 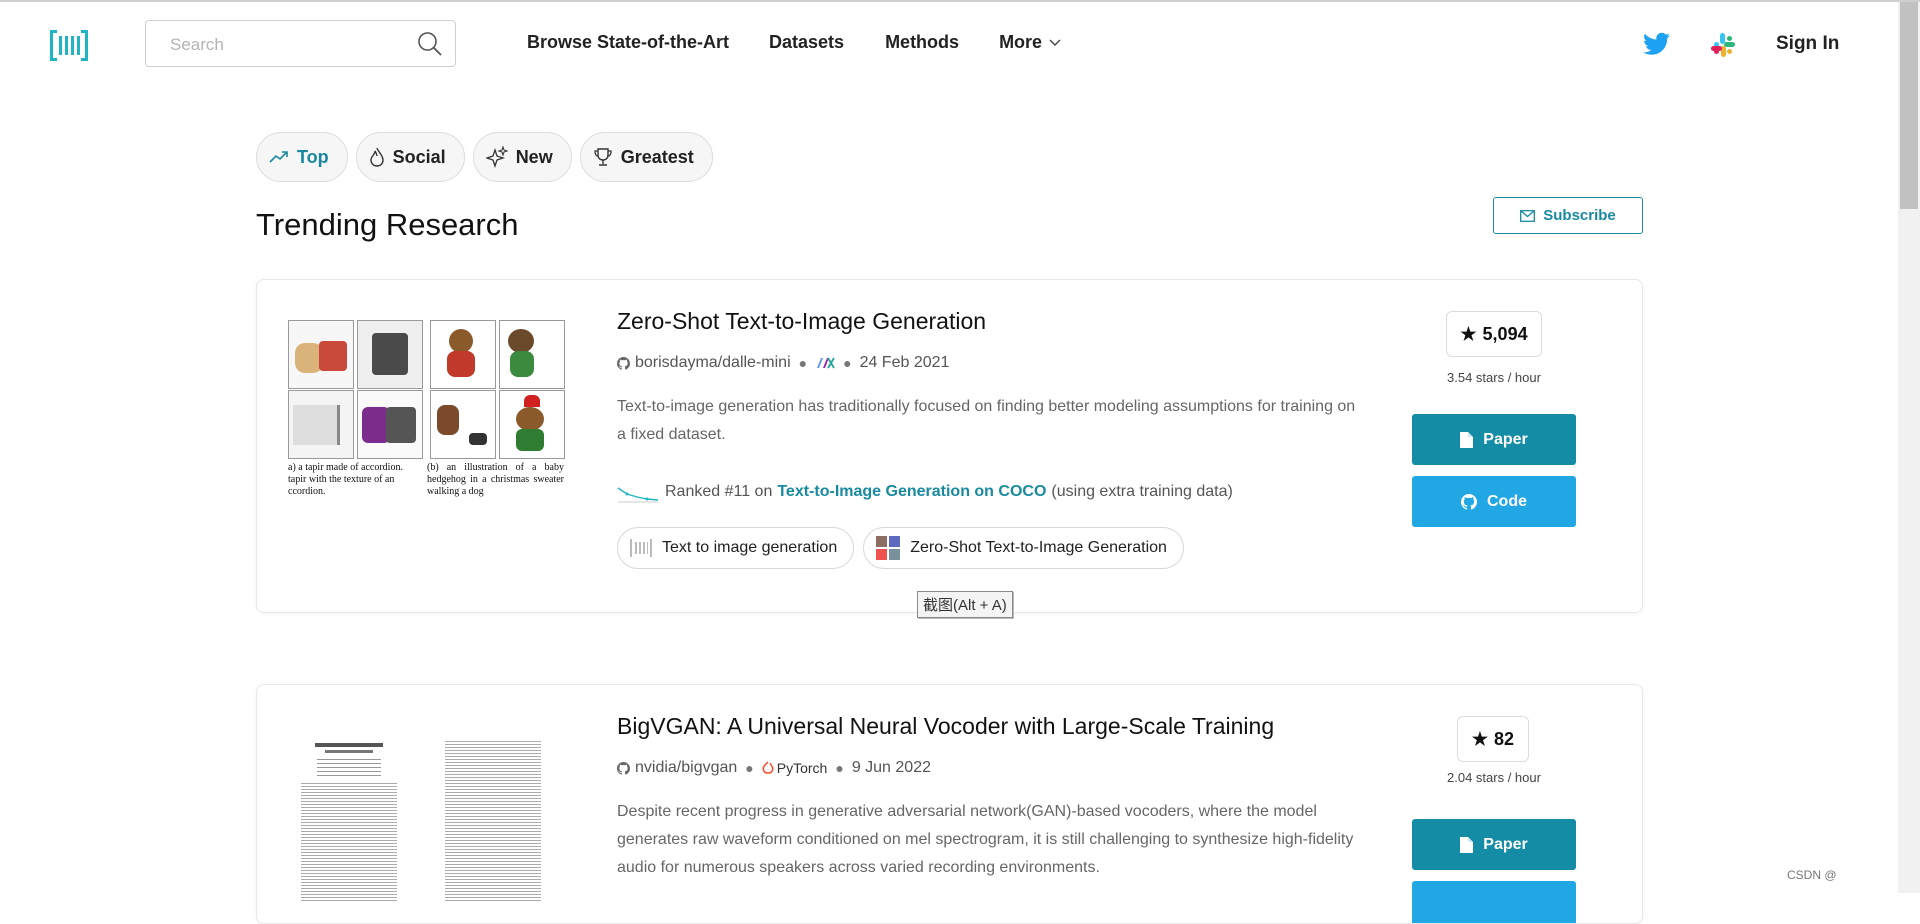 I want to click on paper-meta: nvidia/bigvgan ● PyTorch ● 9 Jun 2022, so click(x=774, y=768).